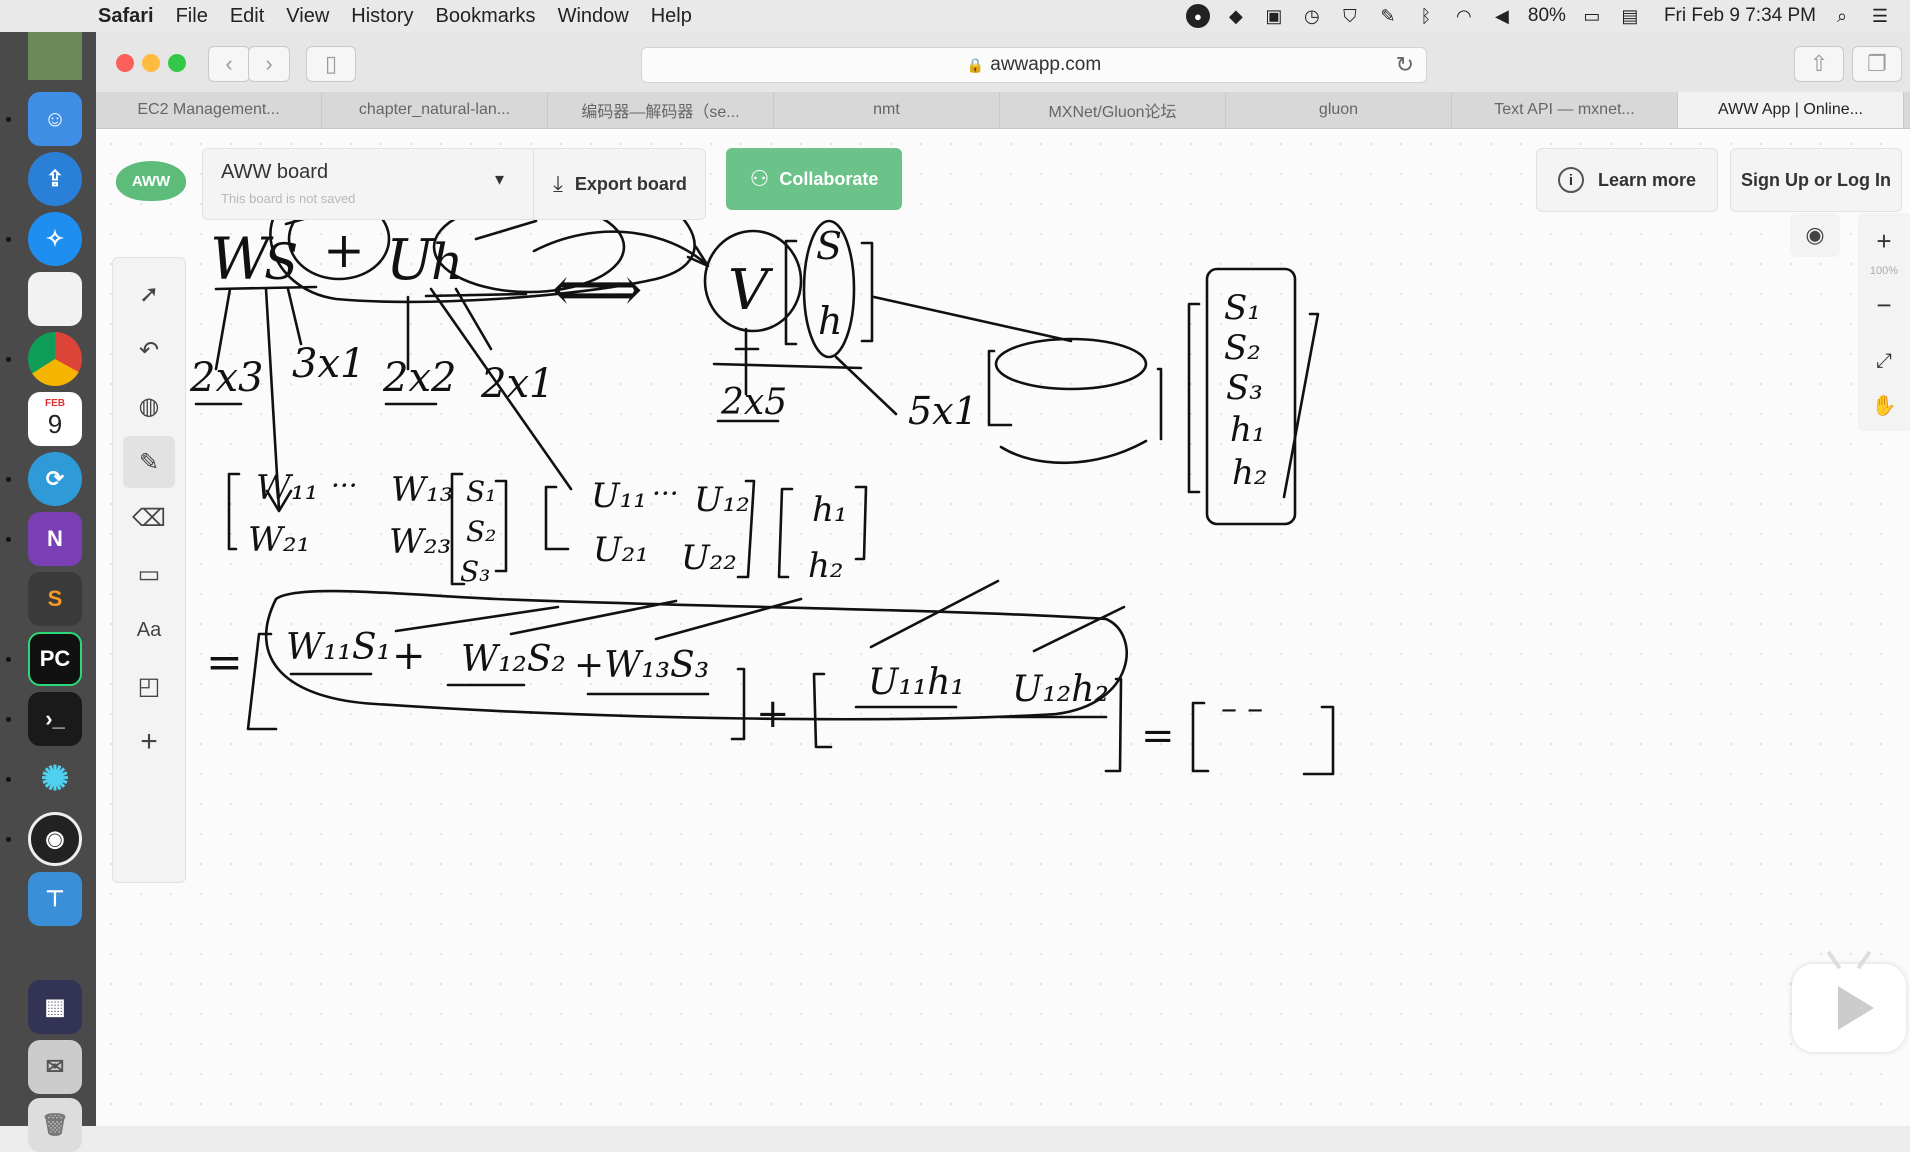 The height and width of the screenshot is (1152, 1910). I want to click on menu-file: File, so click(192, 16).